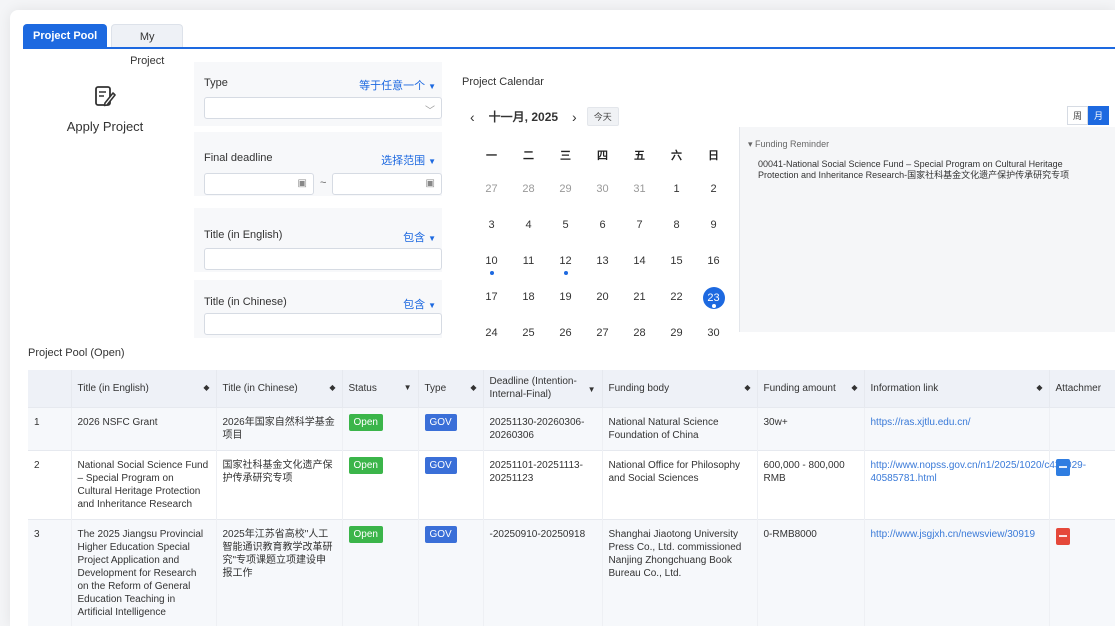  I want to click on calendar-day: 17, so click(491, 309).